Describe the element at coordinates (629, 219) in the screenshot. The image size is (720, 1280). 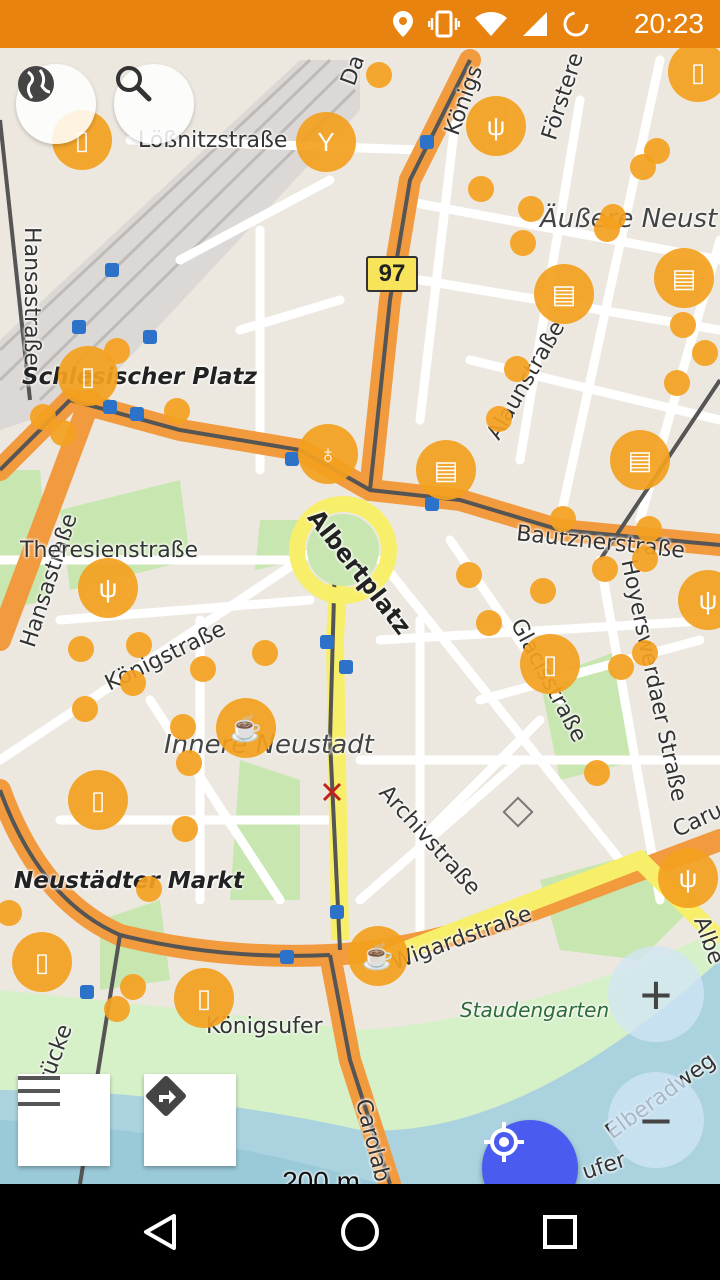
I see `place-label-aeussere-neustadt: Äußere Neust` at that location.